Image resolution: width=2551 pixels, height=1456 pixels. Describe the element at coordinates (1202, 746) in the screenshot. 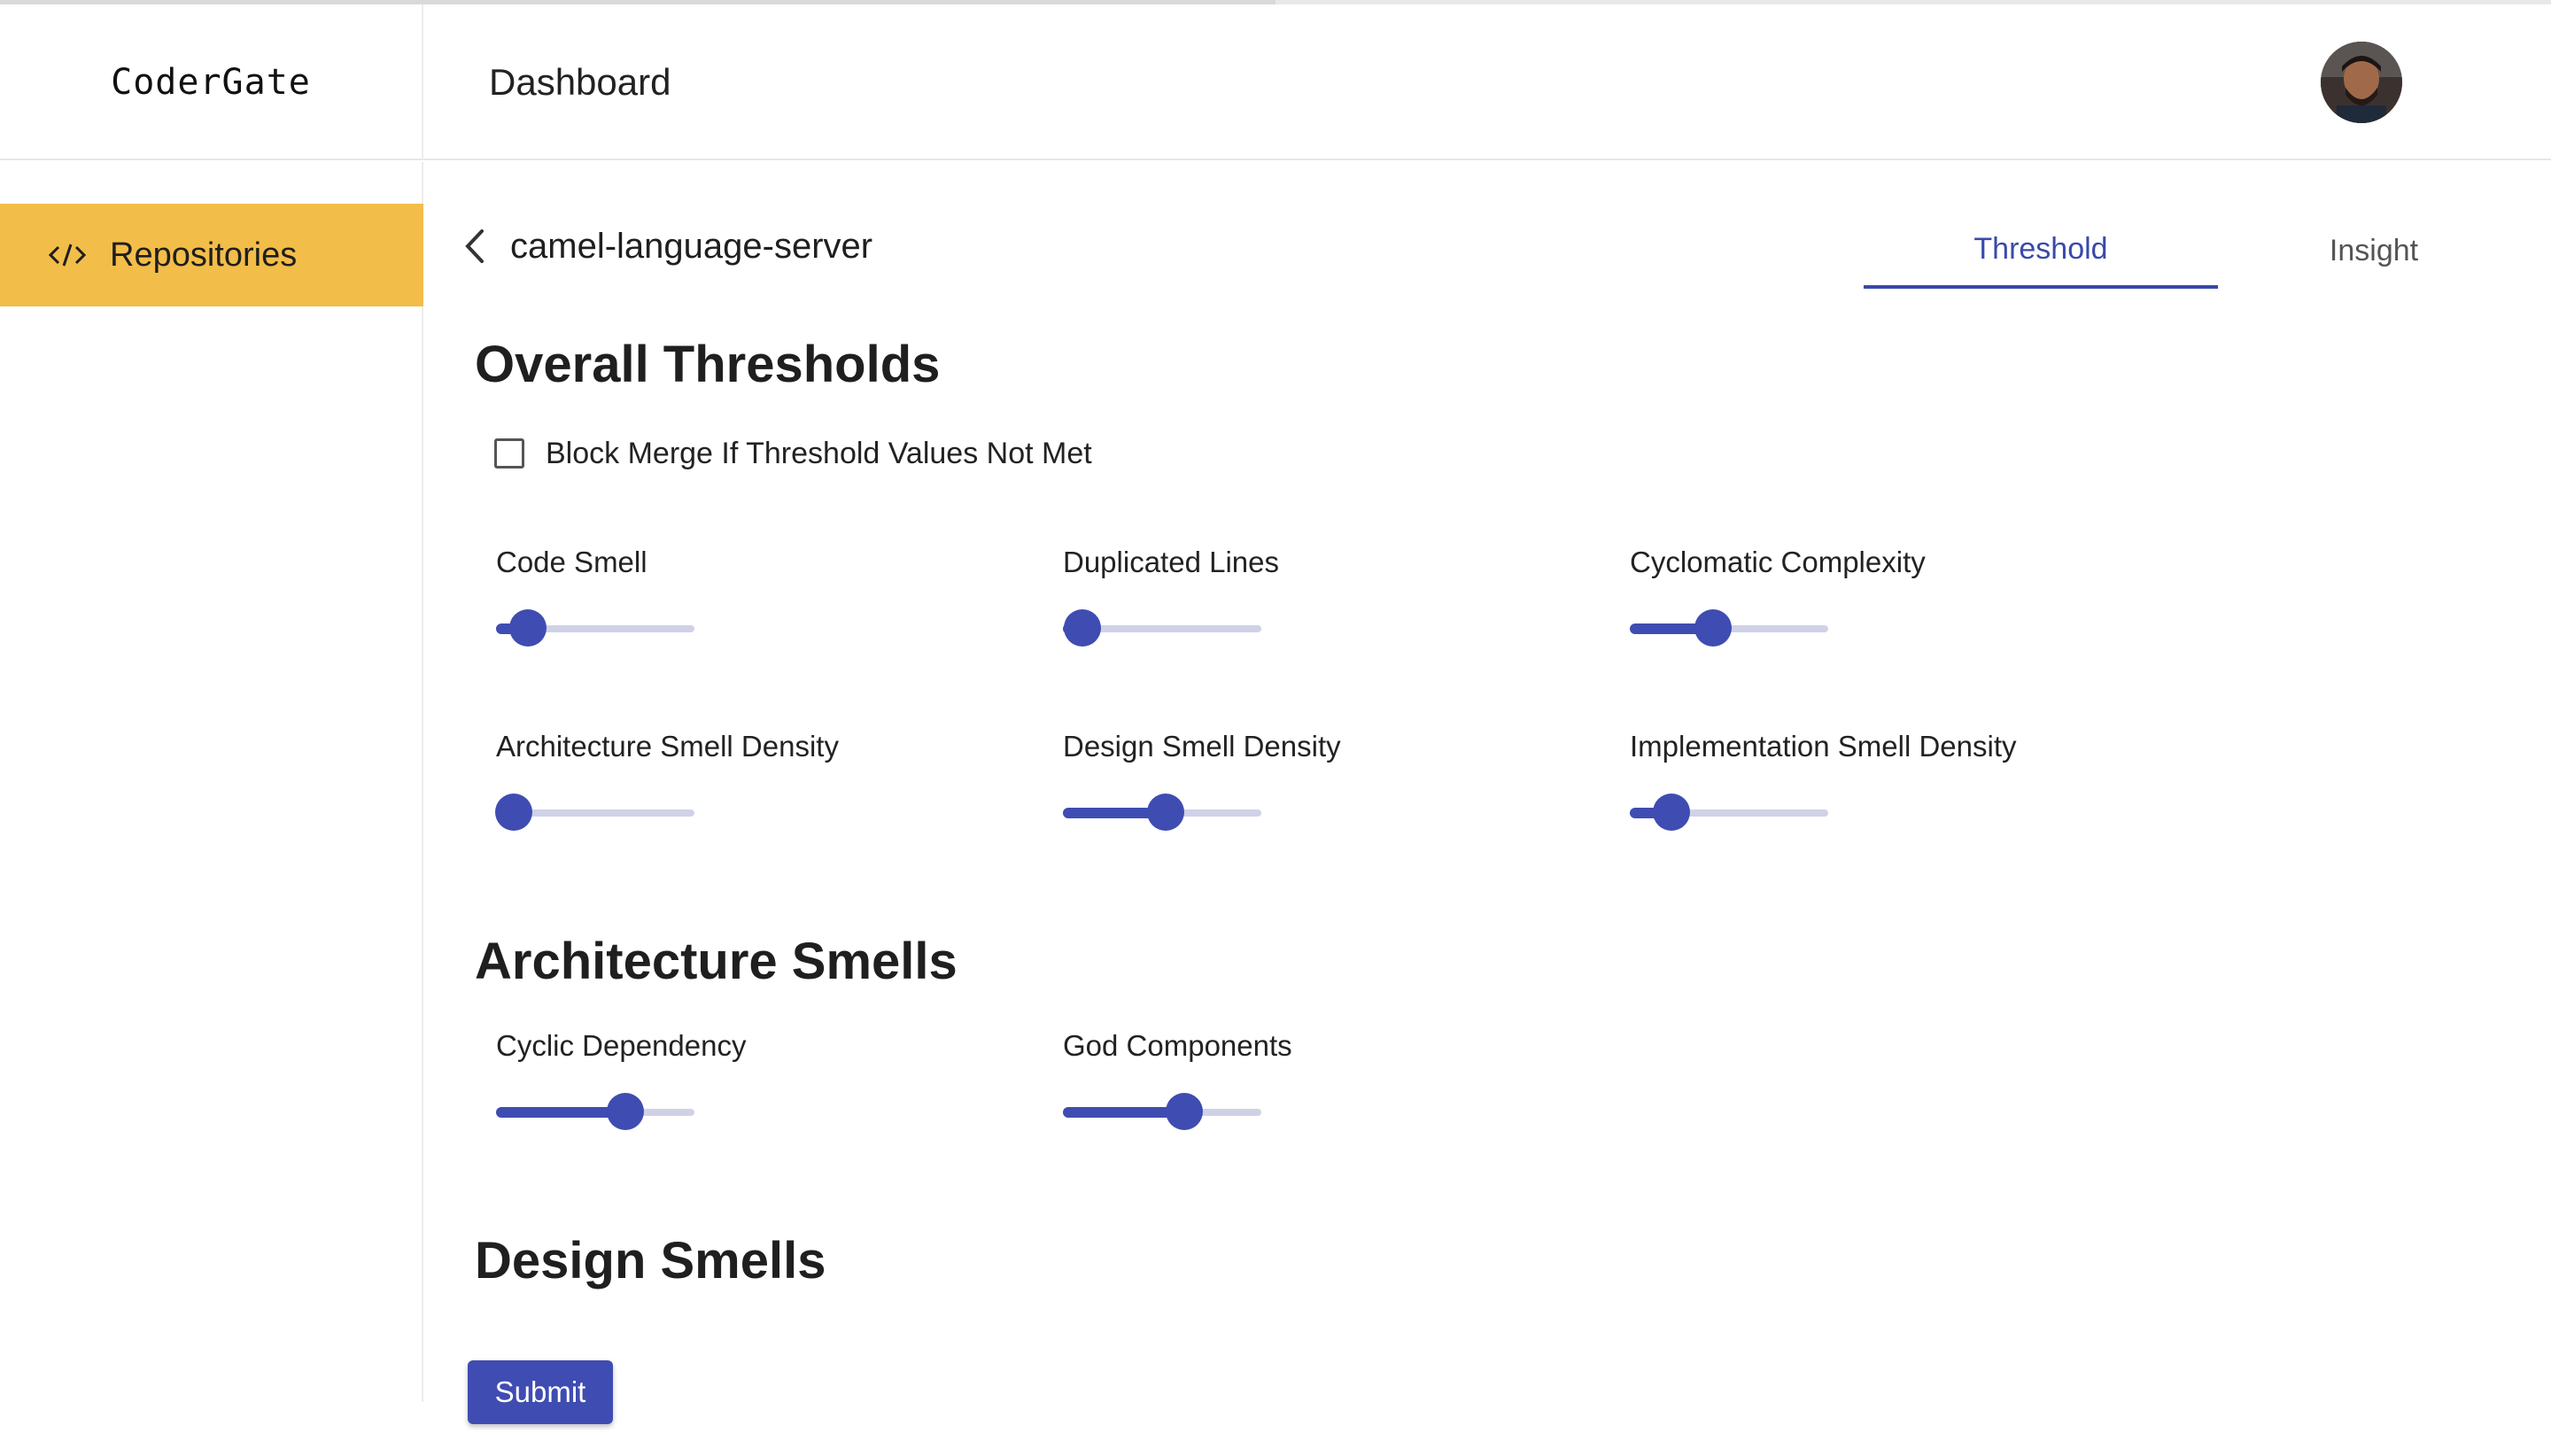

I see `slider-label: Design Smell Density` at that location.